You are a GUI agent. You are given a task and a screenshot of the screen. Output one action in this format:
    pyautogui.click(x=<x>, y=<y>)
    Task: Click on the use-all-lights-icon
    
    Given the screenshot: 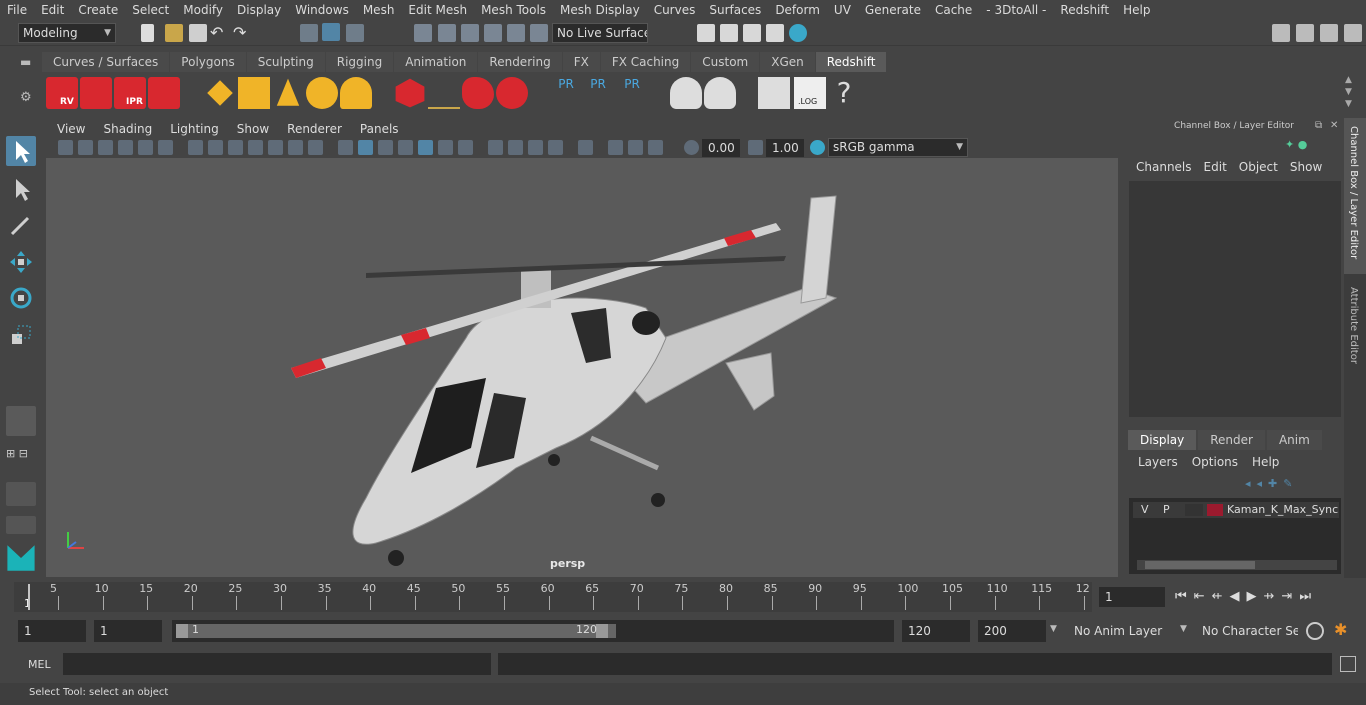 What is the action you would take?
    pyautogui.click(x=445, y=147)
    